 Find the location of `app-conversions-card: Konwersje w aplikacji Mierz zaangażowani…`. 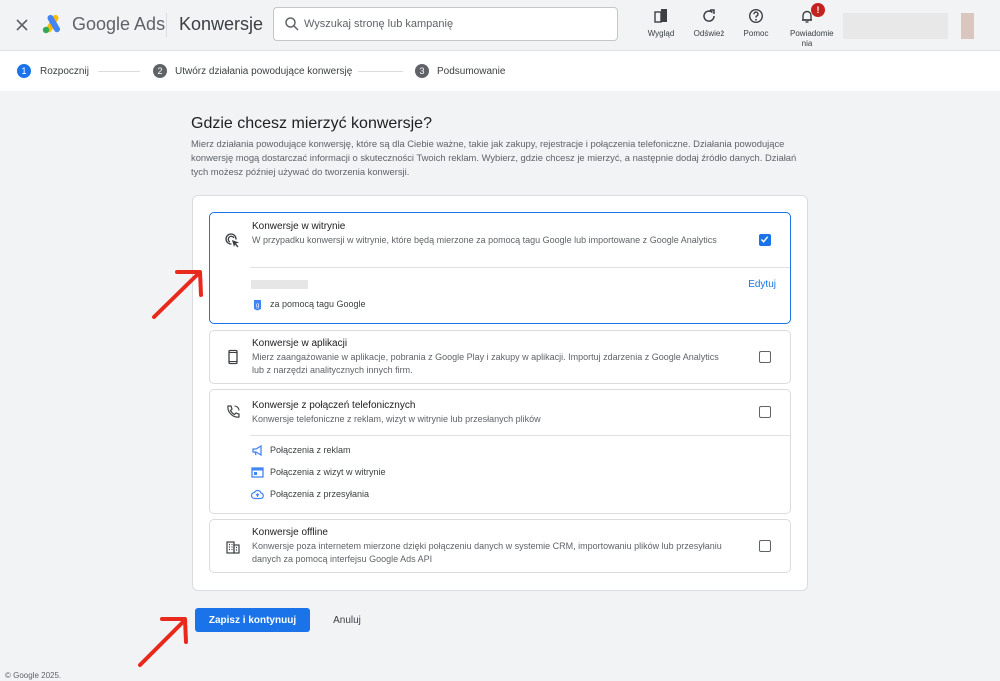

app-conversions-card: Konwersje w aplikacji Mierz zaangażowani… is located at coordinates (500, 357).